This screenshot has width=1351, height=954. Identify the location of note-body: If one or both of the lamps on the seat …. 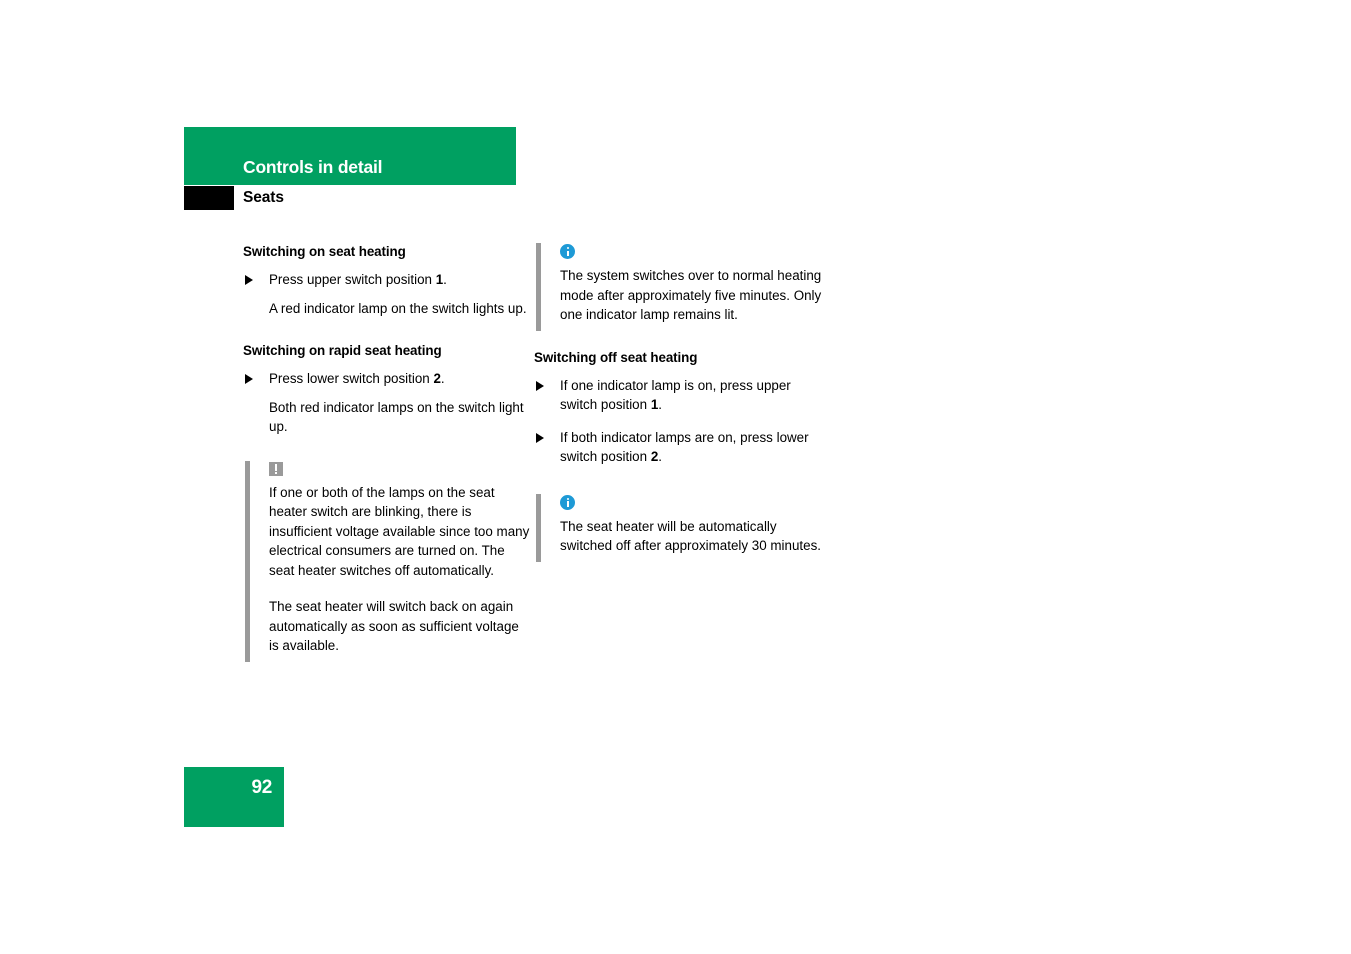
(400, 561).